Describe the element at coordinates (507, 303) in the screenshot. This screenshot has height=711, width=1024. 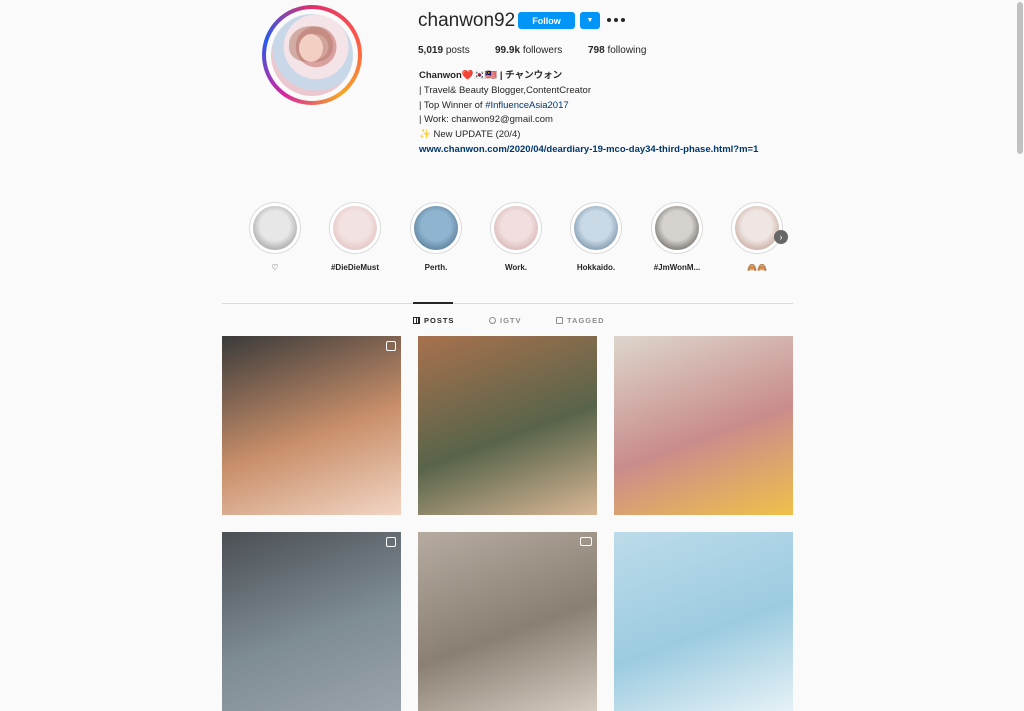
I see `tabs-divider` at that location.